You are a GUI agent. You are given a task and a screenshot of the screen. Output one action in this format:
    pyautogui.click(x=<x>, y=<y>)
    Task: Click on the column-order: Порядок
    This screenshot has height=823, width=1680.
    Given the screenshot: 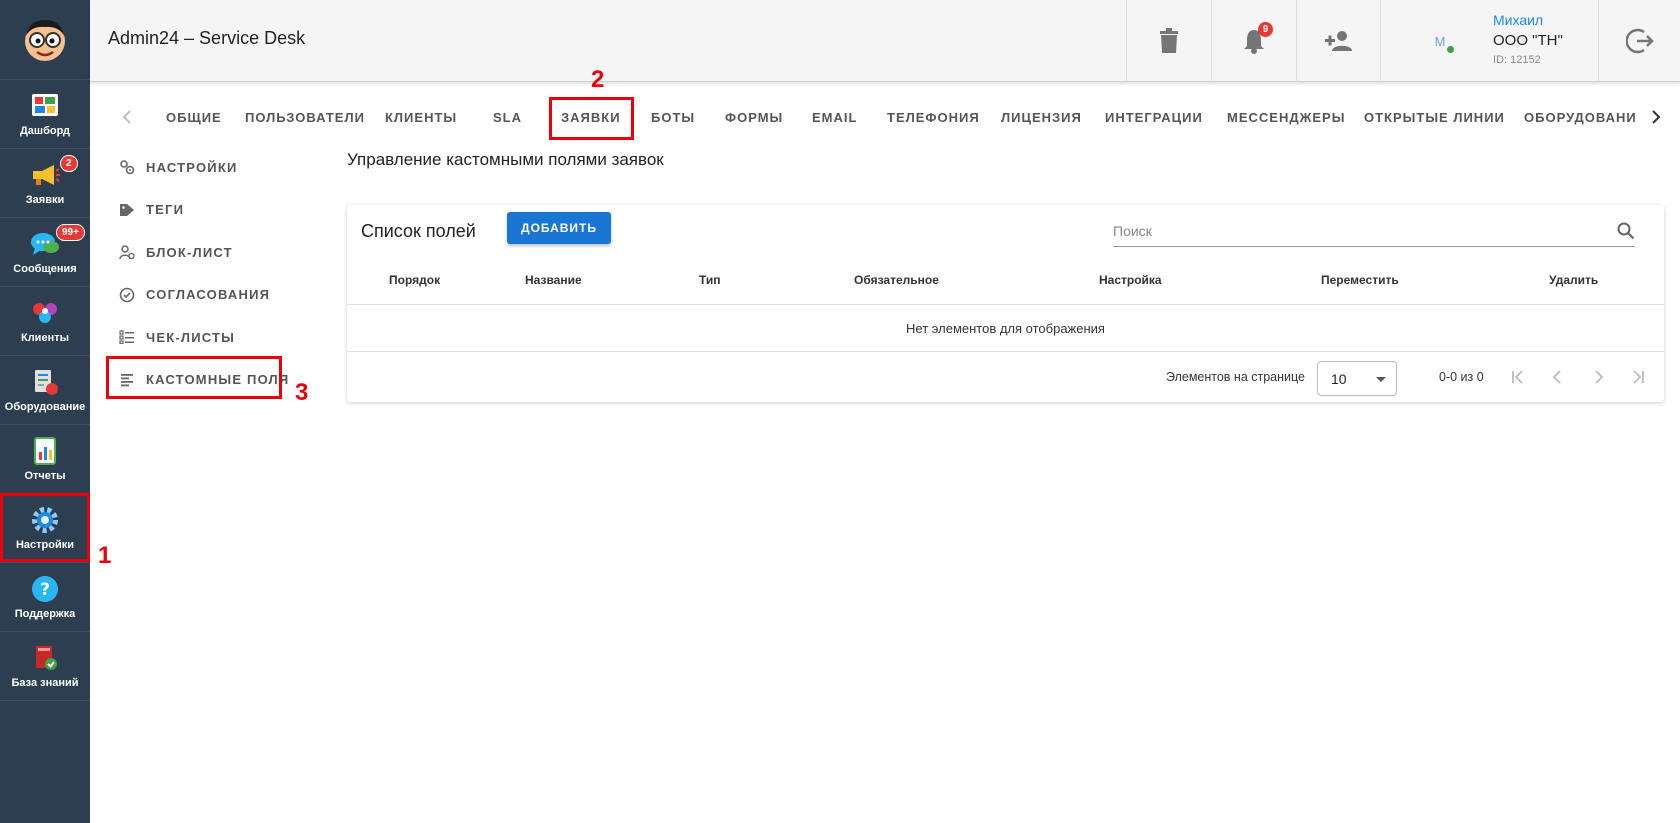 What is the action you would take?
    pyautogui.click(x=414, y=280)
    